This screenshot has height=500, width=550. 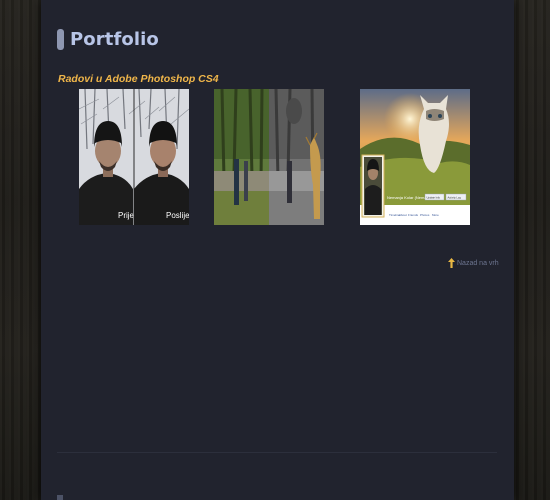 I want to click on section-title: Radovi u Adobe Photoshop CS4, so click(x=138, y=79).